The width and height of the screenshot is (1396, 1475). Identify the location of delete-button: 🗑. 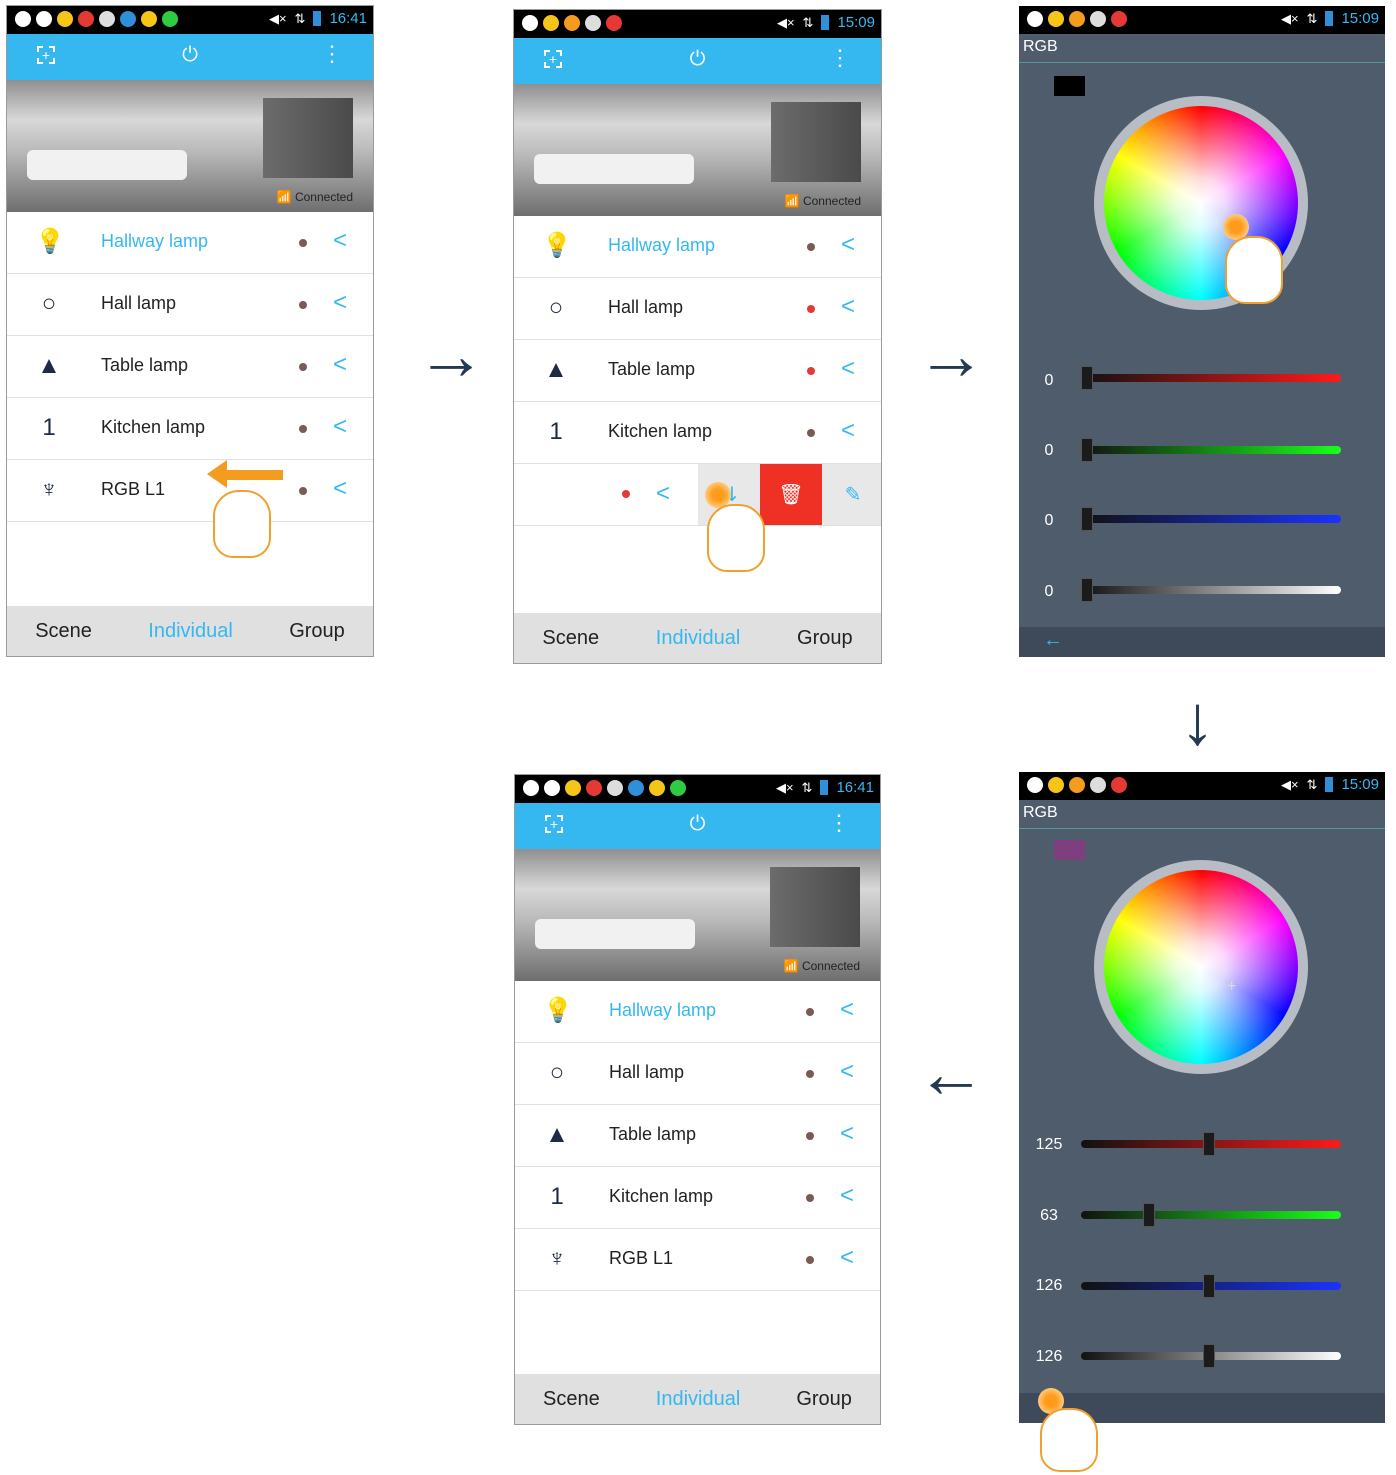
(791, 494).